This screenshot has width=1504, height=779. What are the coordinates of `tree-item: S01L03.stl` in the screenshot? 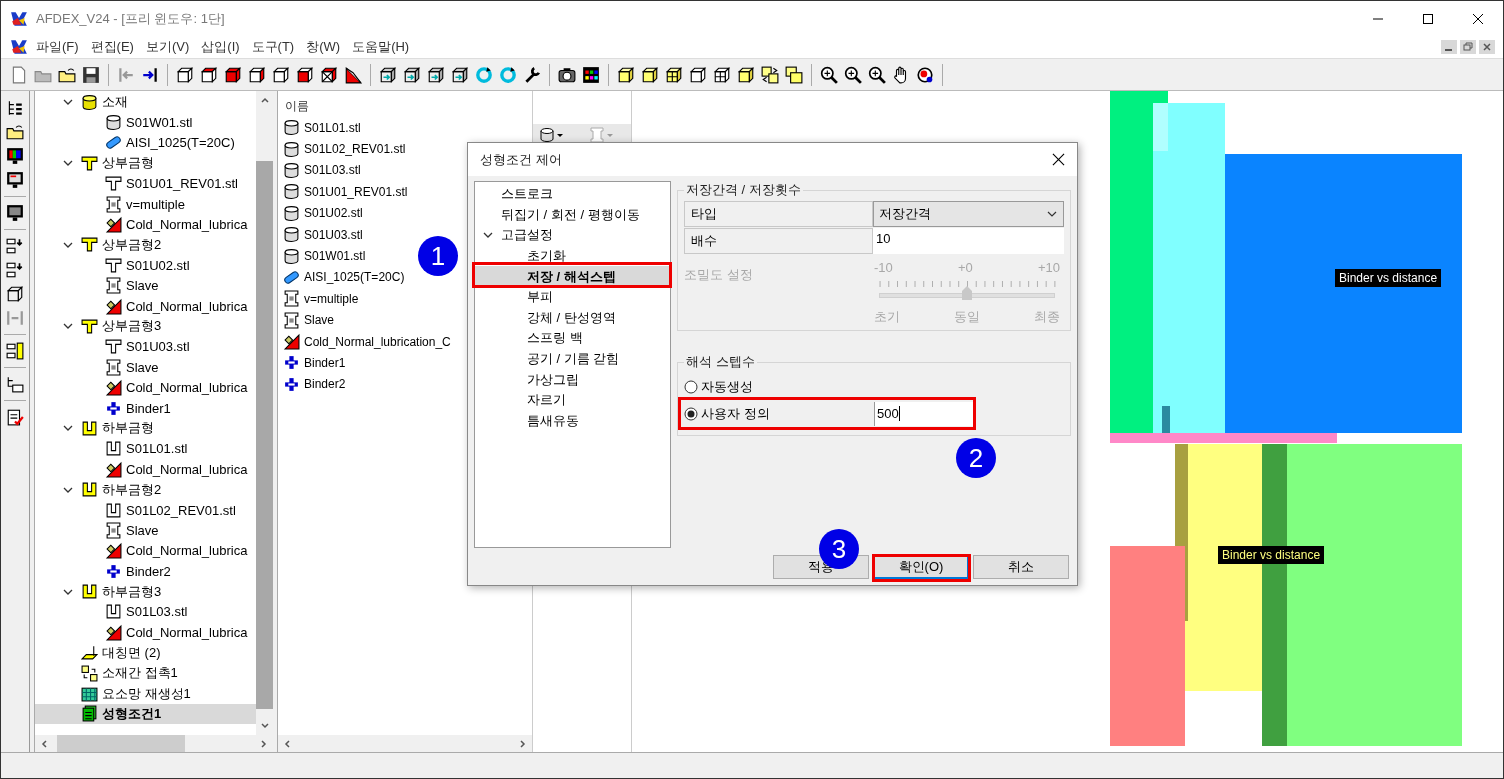 It's located at (145, 612).